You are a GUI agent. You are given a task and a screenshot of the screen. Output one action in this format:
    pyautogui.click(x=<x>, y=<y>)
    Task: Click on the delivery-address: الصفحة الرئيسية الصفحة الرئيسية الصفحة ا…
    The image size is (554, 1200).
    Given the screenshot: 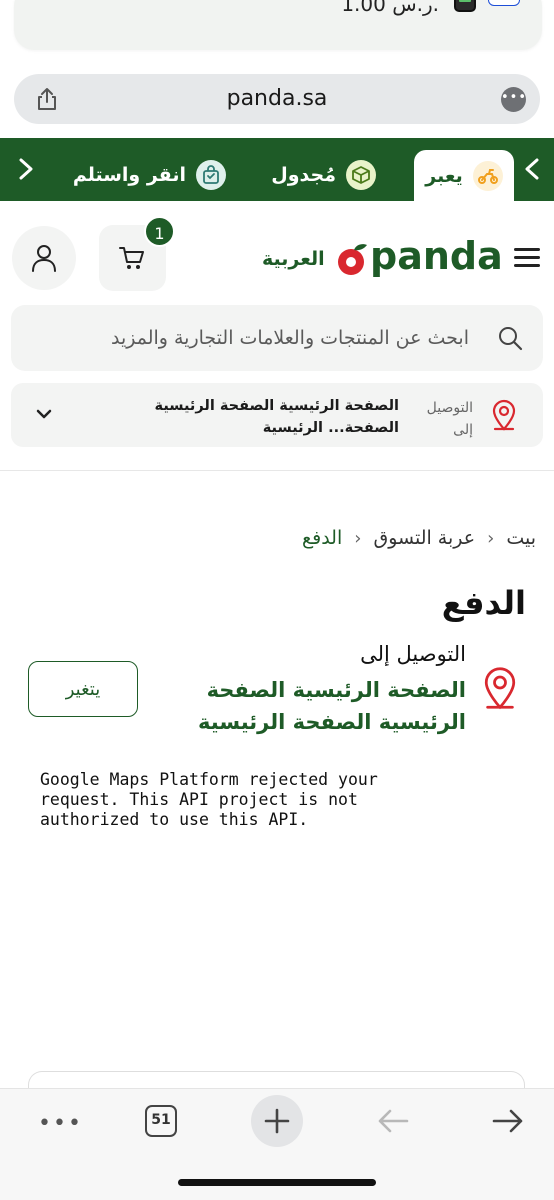 What is the action you would take?
    pyautogui.click(x=332, y=706)
    